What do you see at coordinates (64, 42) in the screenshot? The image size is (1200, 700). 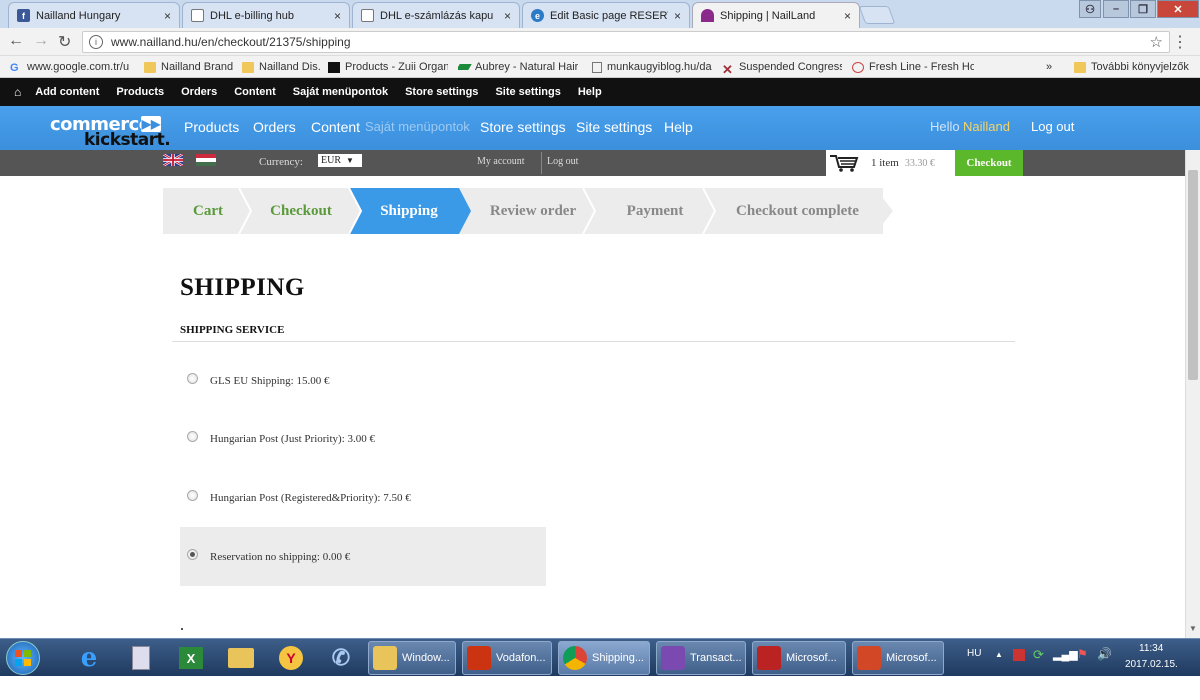 I see `reload-icon: ↻` at bounding box center [64, 42].